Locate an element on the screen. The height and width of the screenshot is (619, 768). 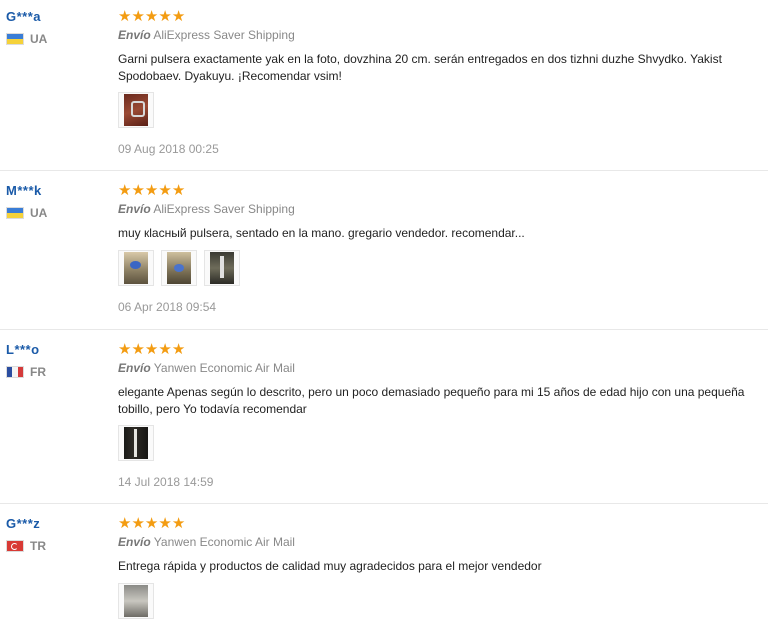
reviewer-info: G***z TR is located at coordinates (56, 534).